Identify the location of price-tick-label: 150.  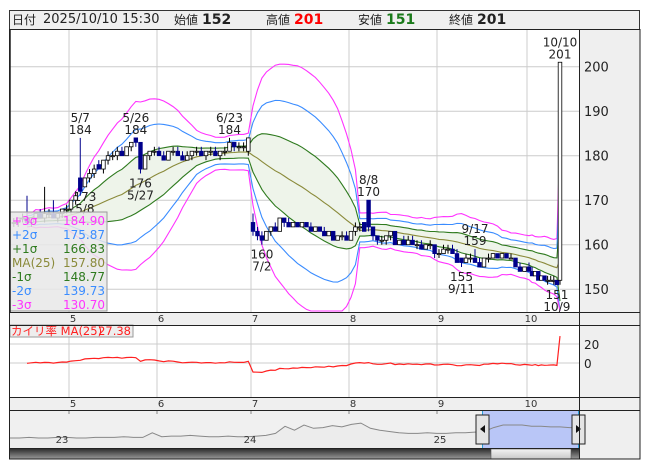
(596, 290).